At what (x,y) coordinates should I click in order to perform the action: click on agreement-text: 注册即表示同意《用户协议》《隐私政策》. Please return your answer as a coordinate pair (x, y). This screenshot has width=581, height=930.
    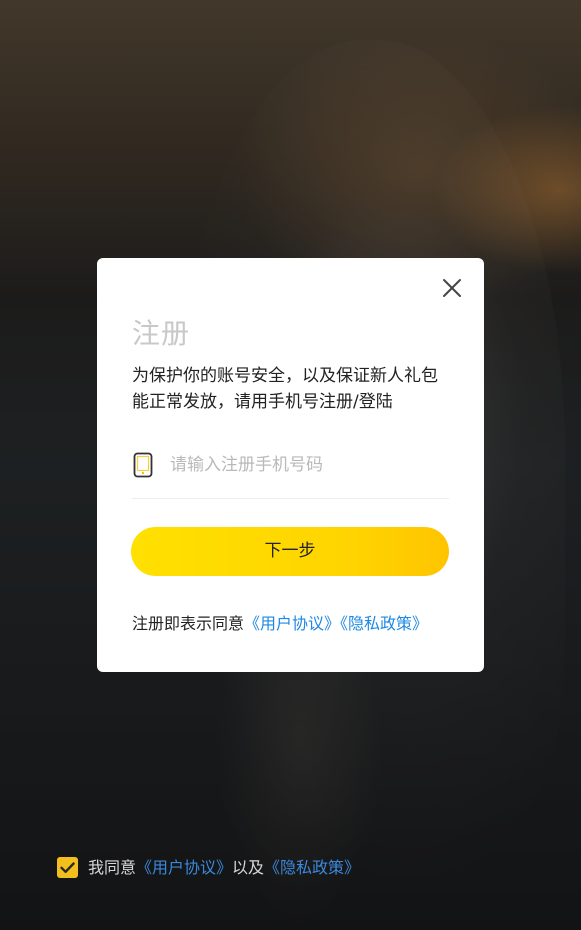
    Looking at the image, I should click on (297, 622).